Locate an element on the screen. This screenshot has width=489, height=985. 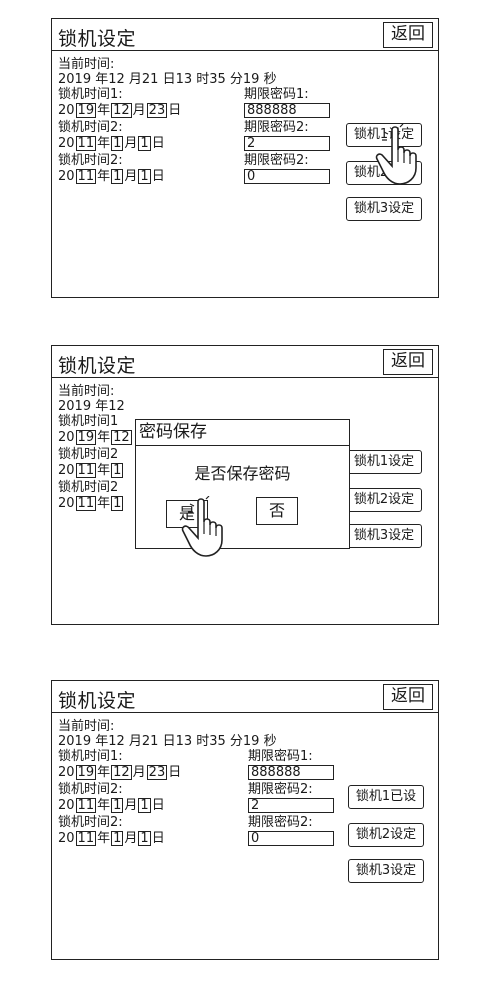
dialog-message: 是否保存密码 is located at coordinates (242, 473).